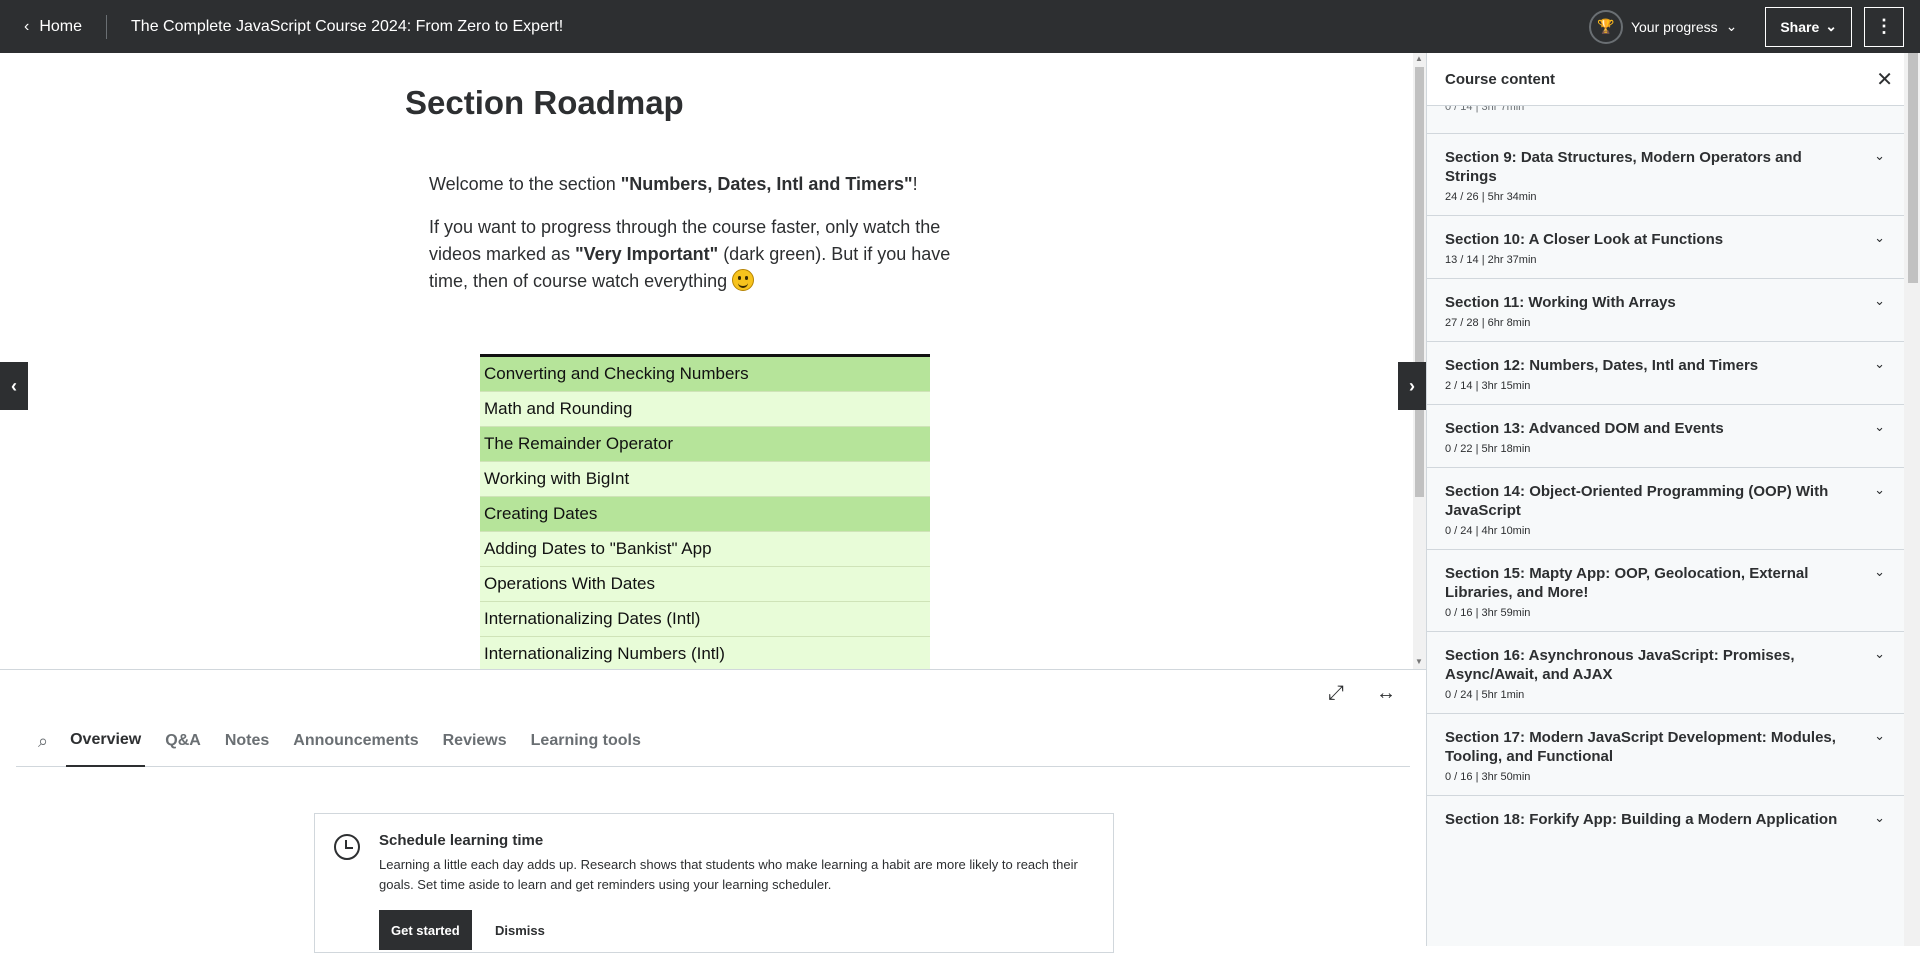 The image size is (1920, 953). I want to click on tab-overview: Overview, so click(106, 741).